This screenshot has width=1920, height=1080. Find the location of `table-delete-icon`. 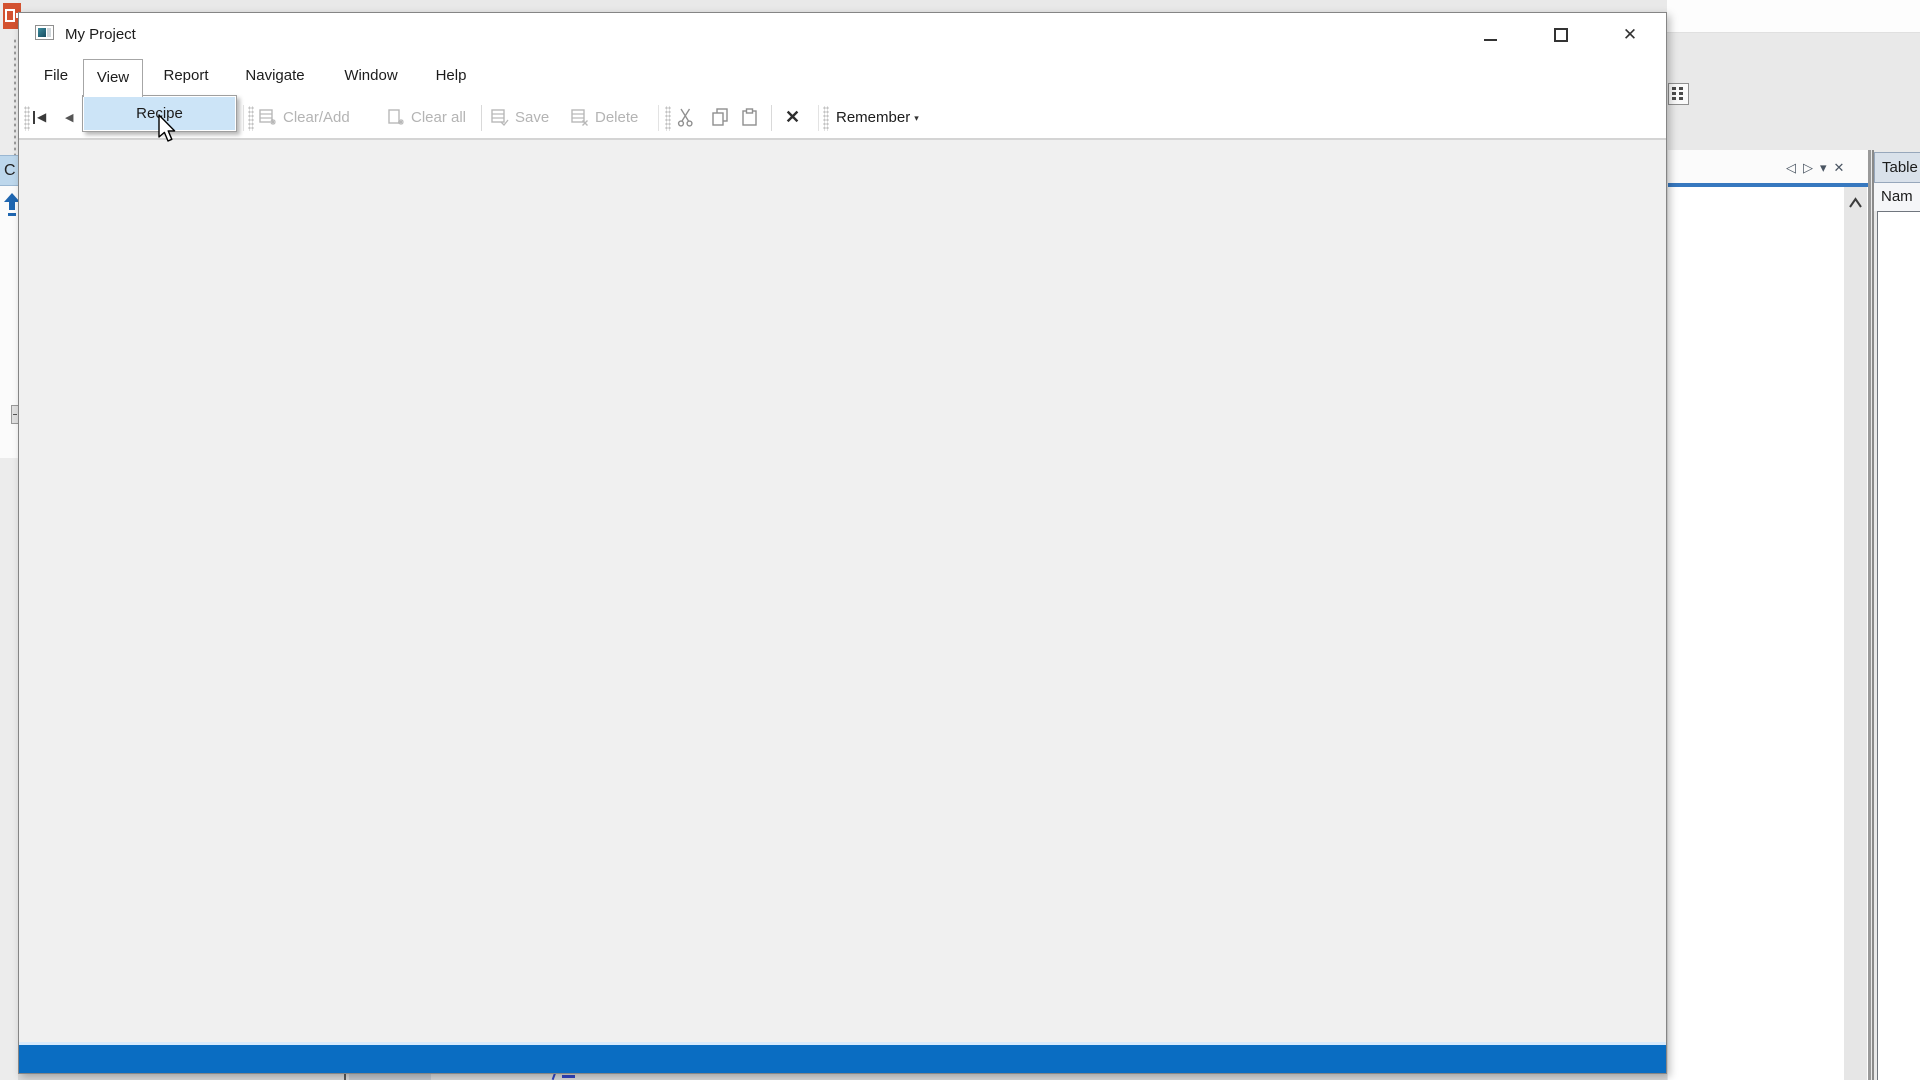

table-delete-icon is located at coordinates (579, 117).